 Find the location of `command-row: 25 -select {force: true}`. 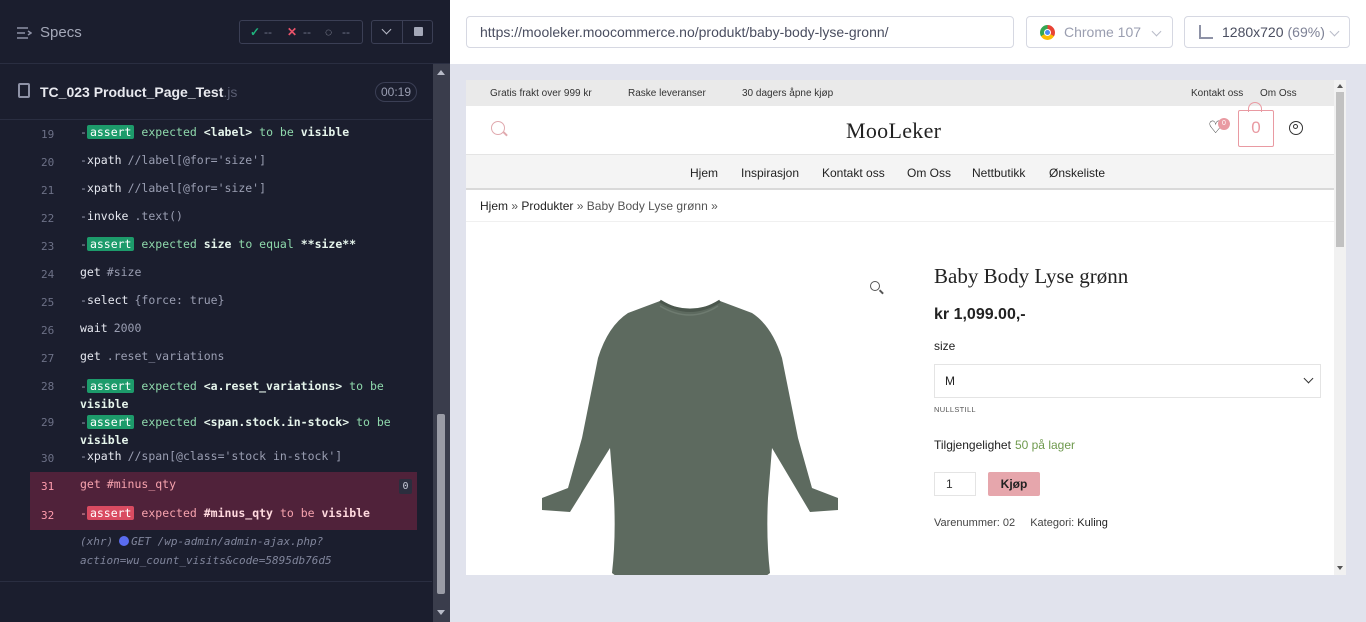

command-row: 25 -select {force: true} is located at coordinates (223, 302).